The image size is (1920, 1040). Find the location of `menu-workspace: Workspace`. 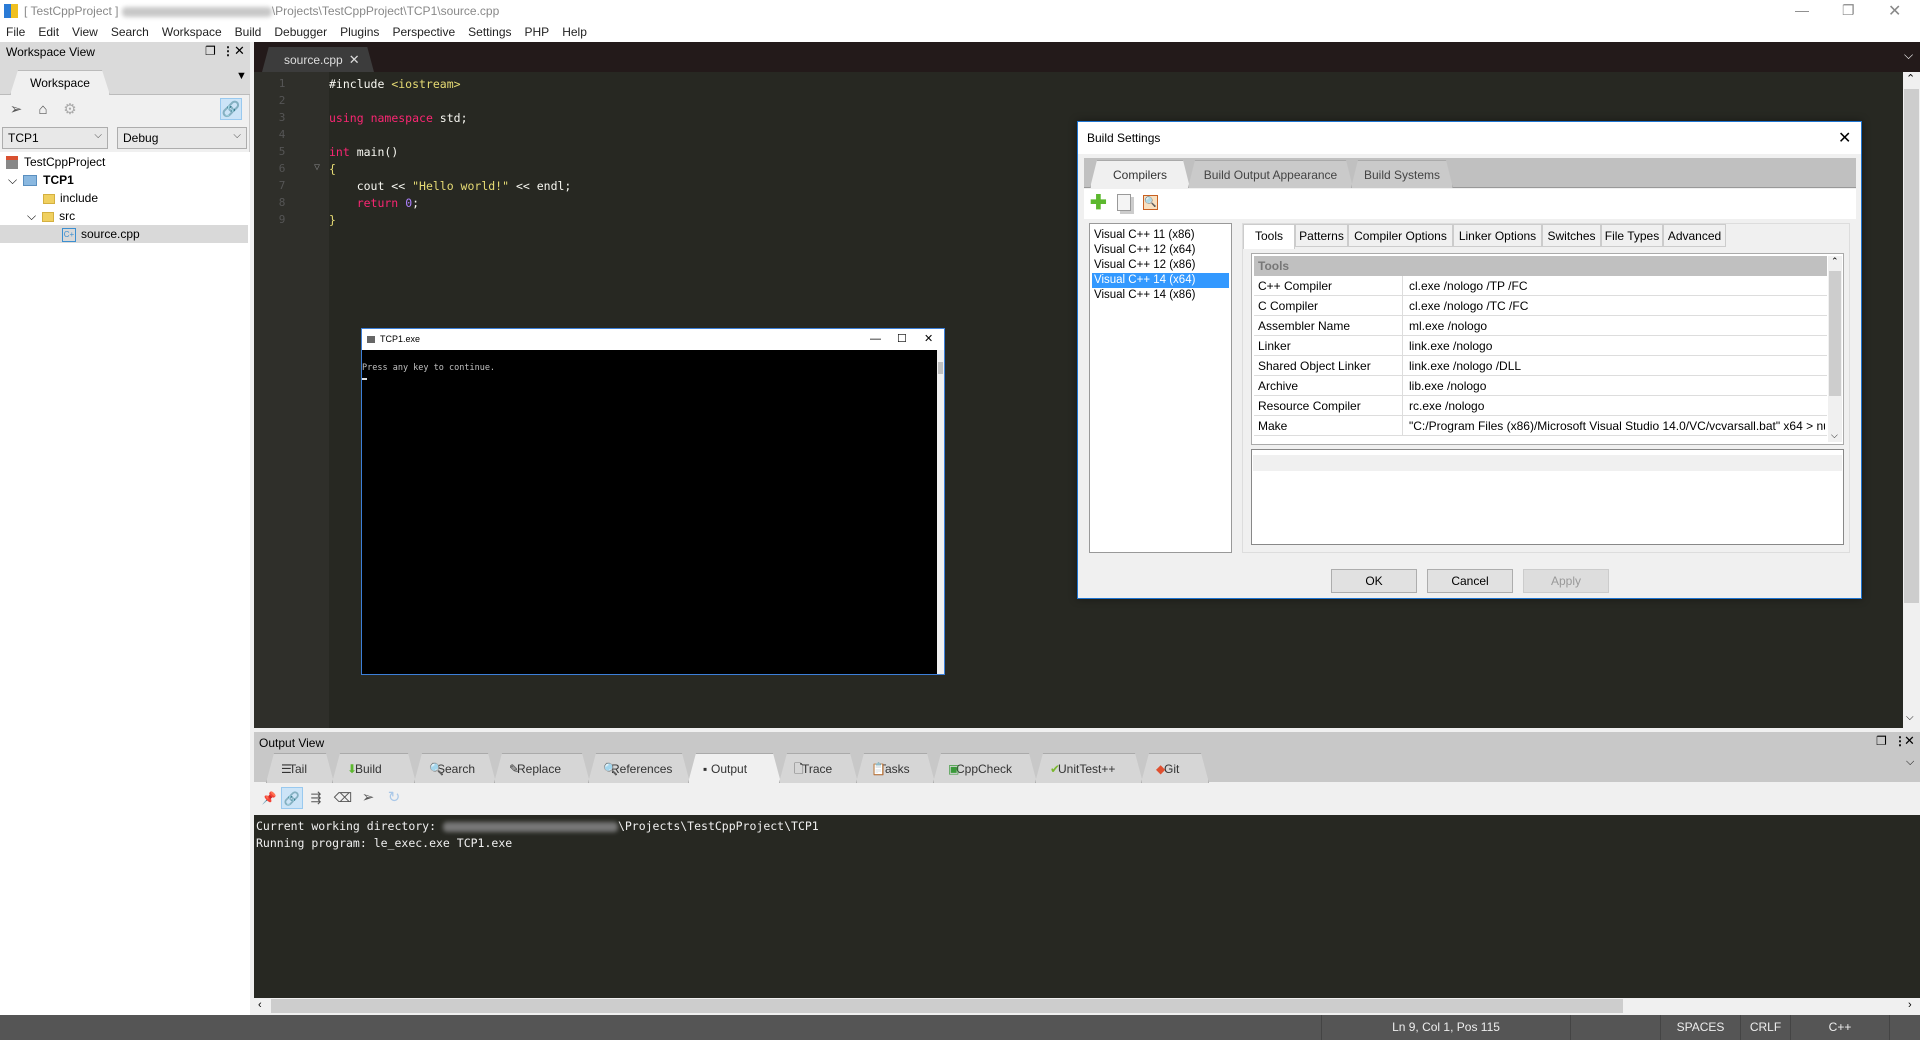

menu-workspace: Workspace is located at coordinates (192, 32).